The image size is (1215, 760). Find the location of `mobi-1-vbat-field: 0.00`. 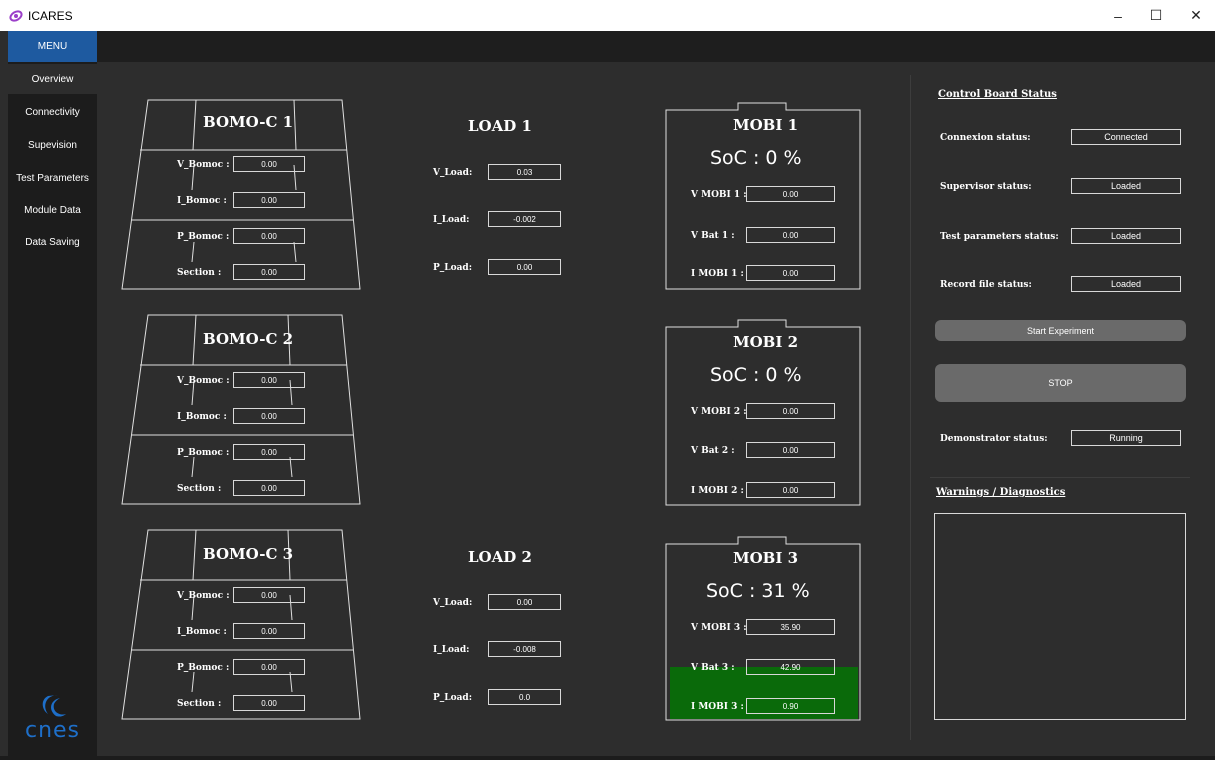

mobi-1-vbat-field: 0.00 is located at coordinates (790, 235).